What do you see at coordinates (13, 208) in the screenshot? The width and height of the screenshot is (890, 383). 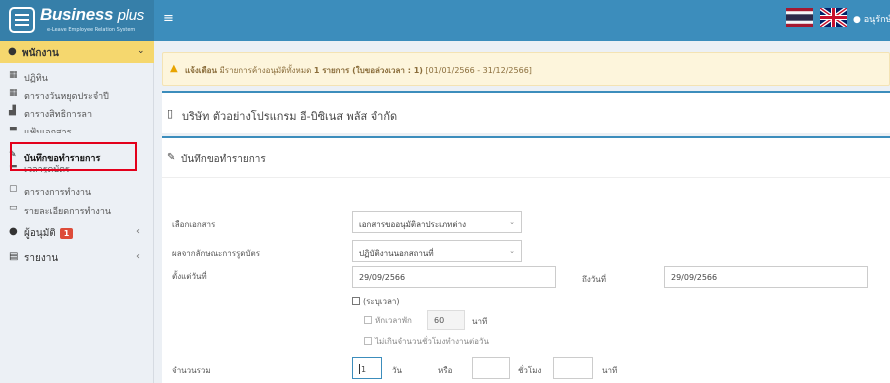 I see `monitor-icon: ▭` at bounding box center [13, 208].